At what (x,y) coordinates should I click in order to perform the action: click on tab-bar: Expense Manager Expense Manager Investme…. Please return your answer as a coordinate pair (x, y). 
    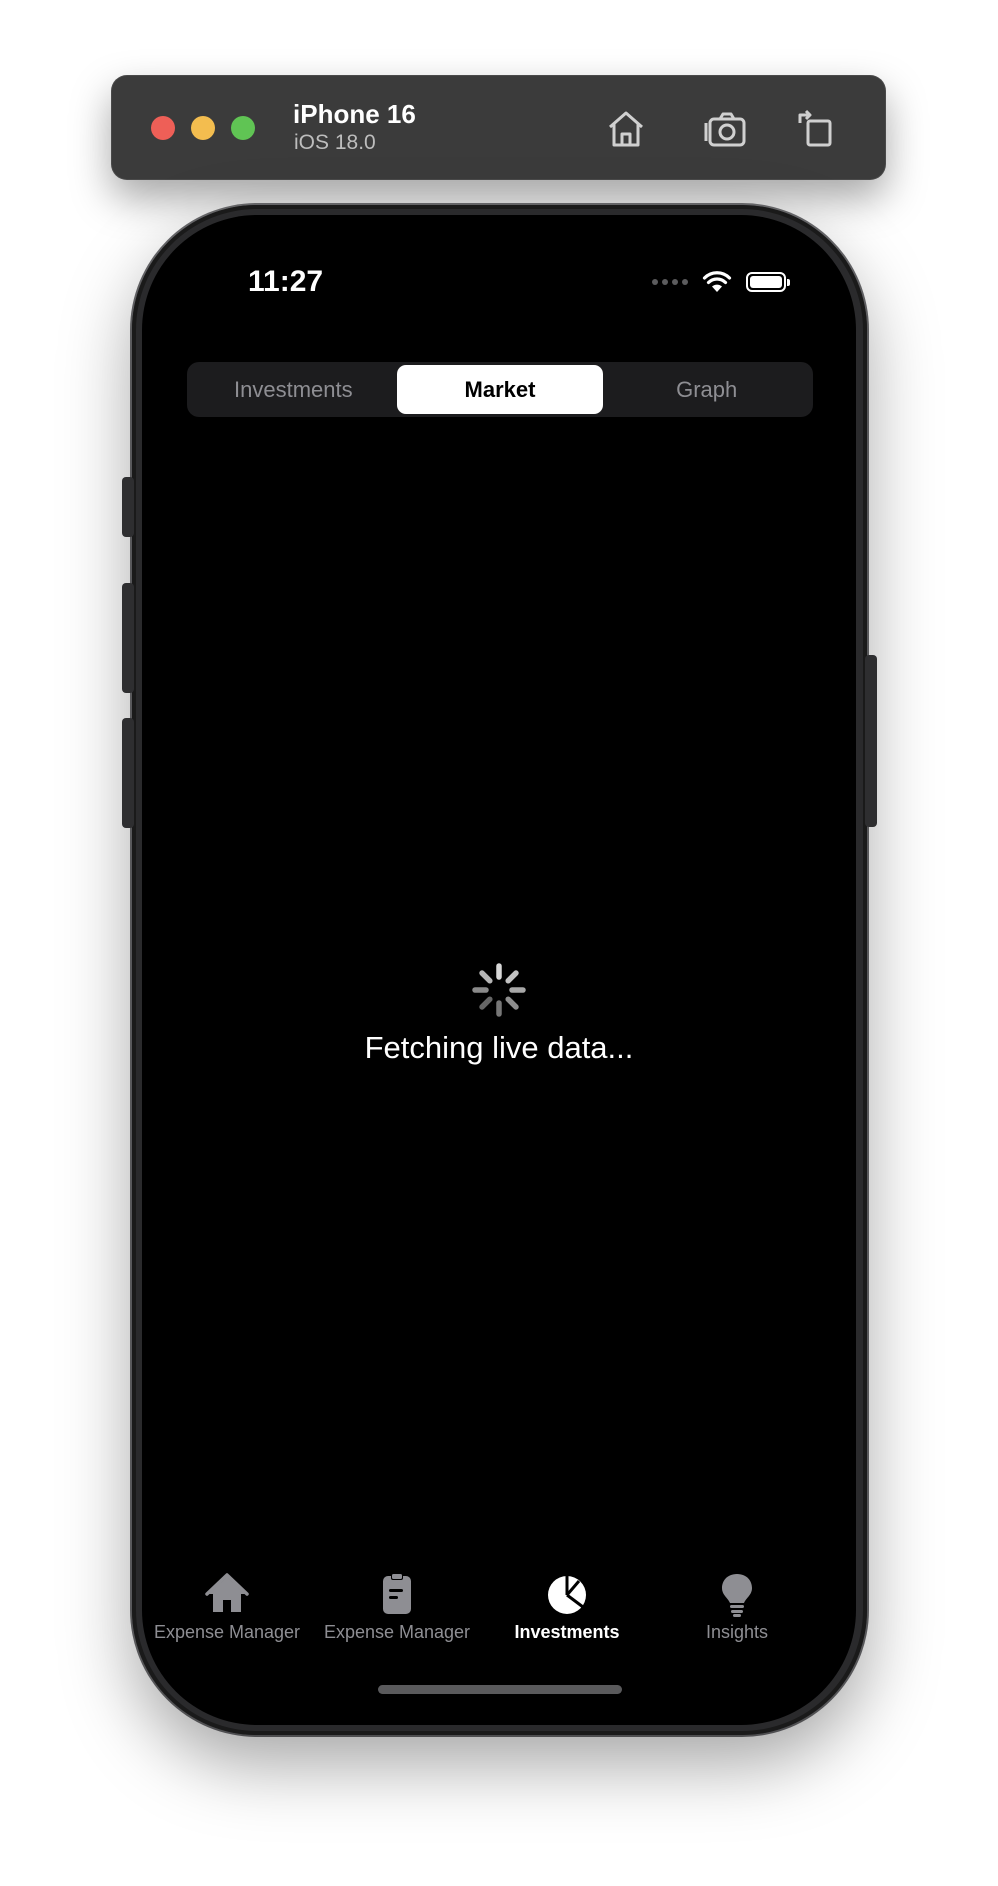
    Looking at the image, I should click on (499, 1620).